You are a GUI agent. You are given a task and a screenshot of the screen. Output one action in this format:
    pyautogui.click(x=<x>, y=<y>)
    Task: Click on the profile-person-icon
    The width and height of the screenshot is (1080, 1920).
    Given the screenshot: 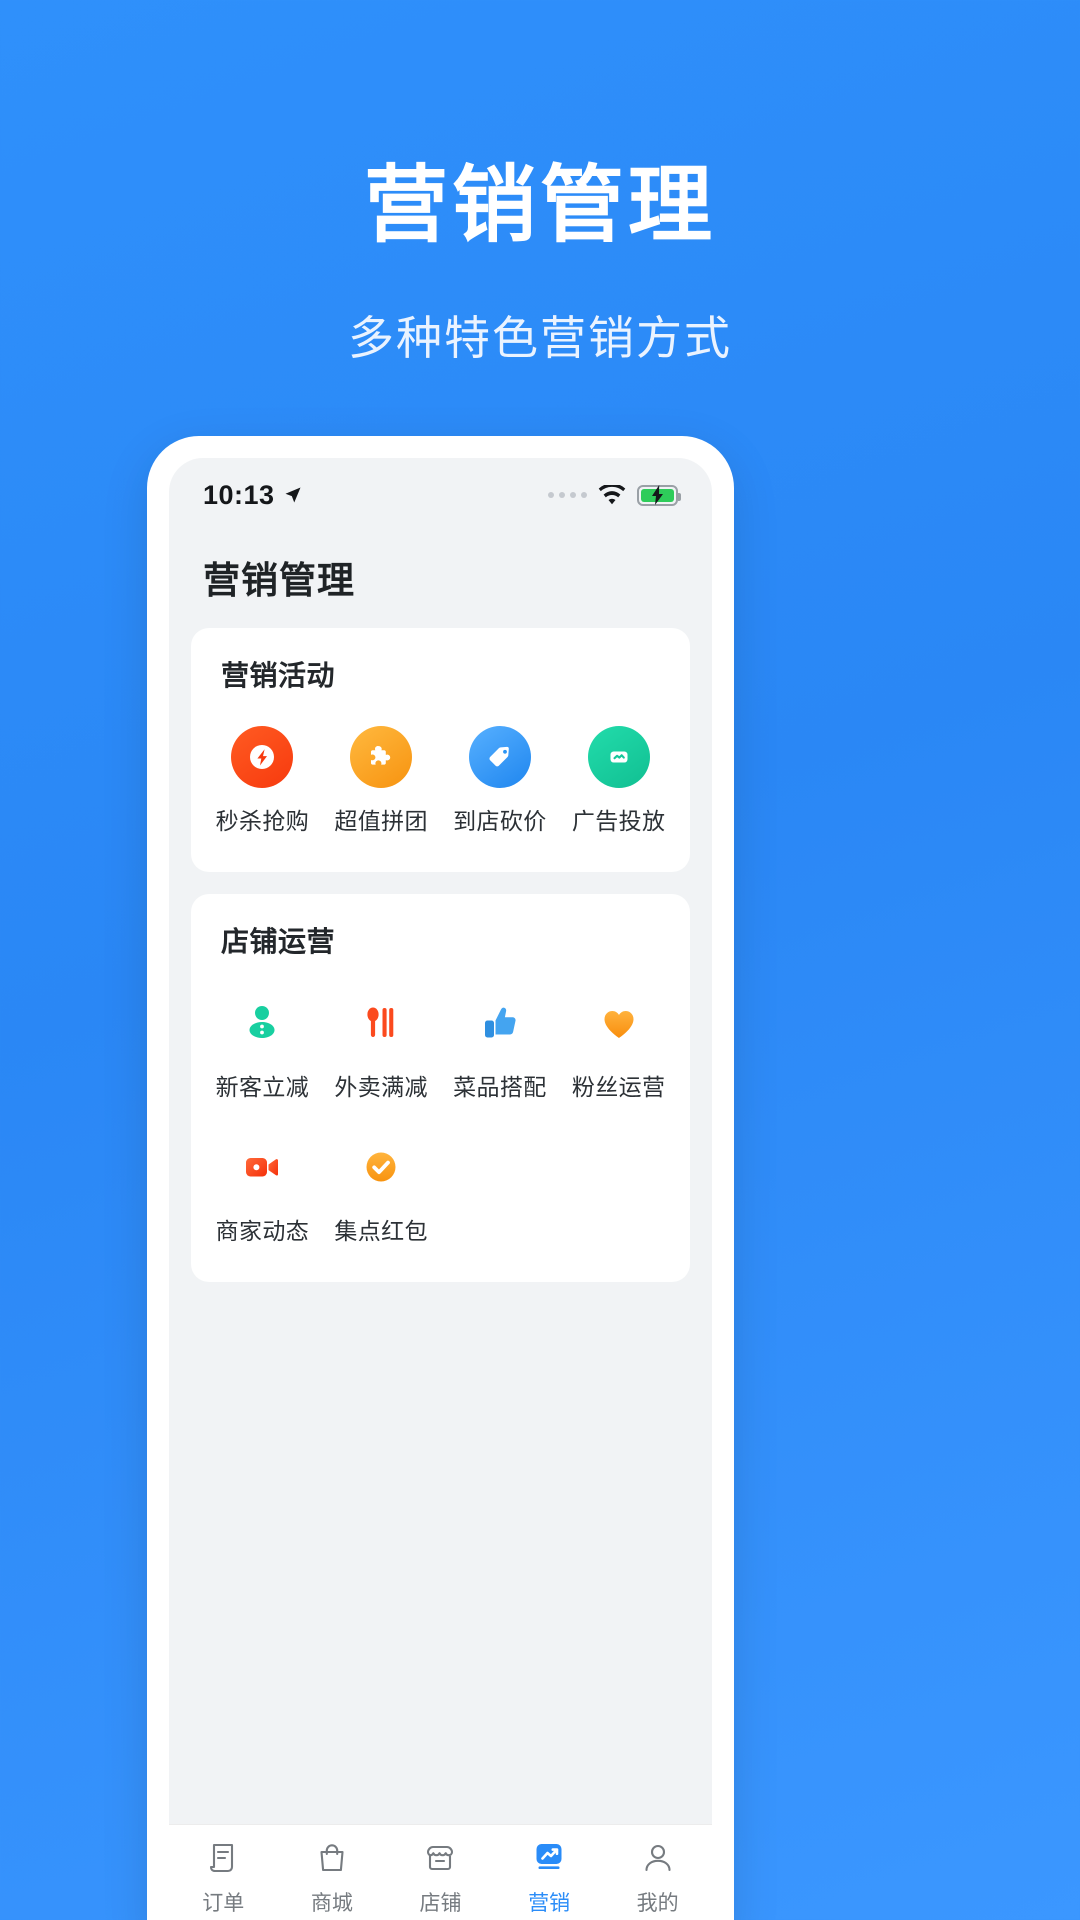 What is the action you would take?
    pyautogui.click(x=658, y=1858)
    